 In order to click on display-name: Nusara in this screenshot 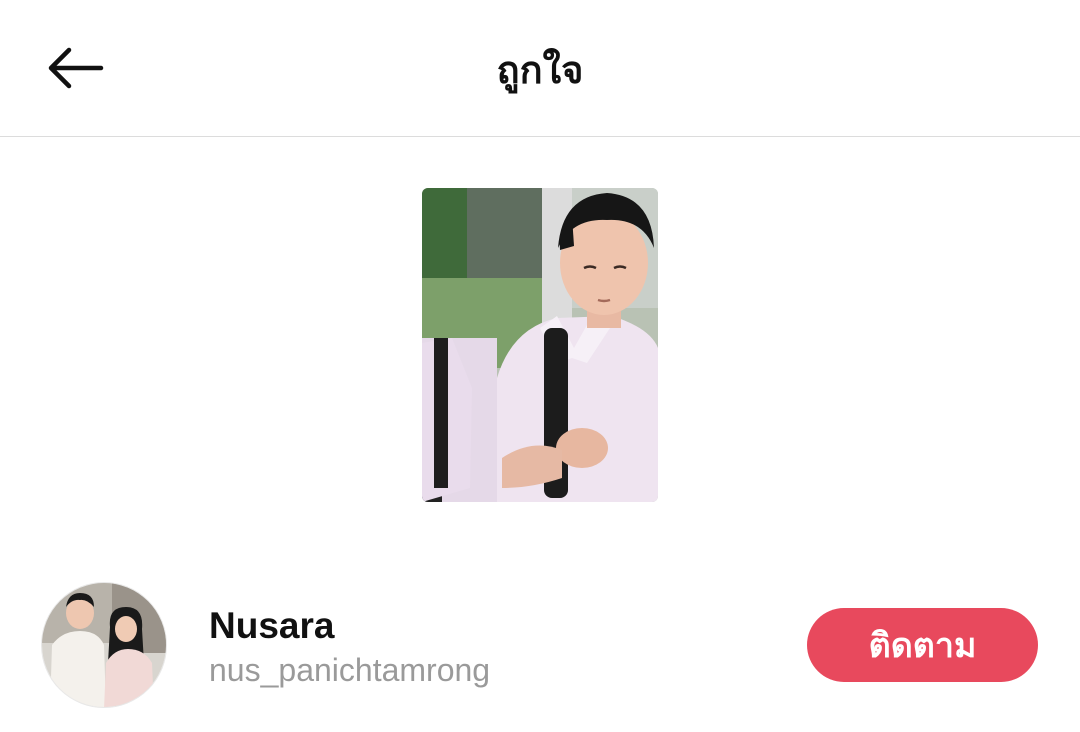, I will do `click(271, 626)`.